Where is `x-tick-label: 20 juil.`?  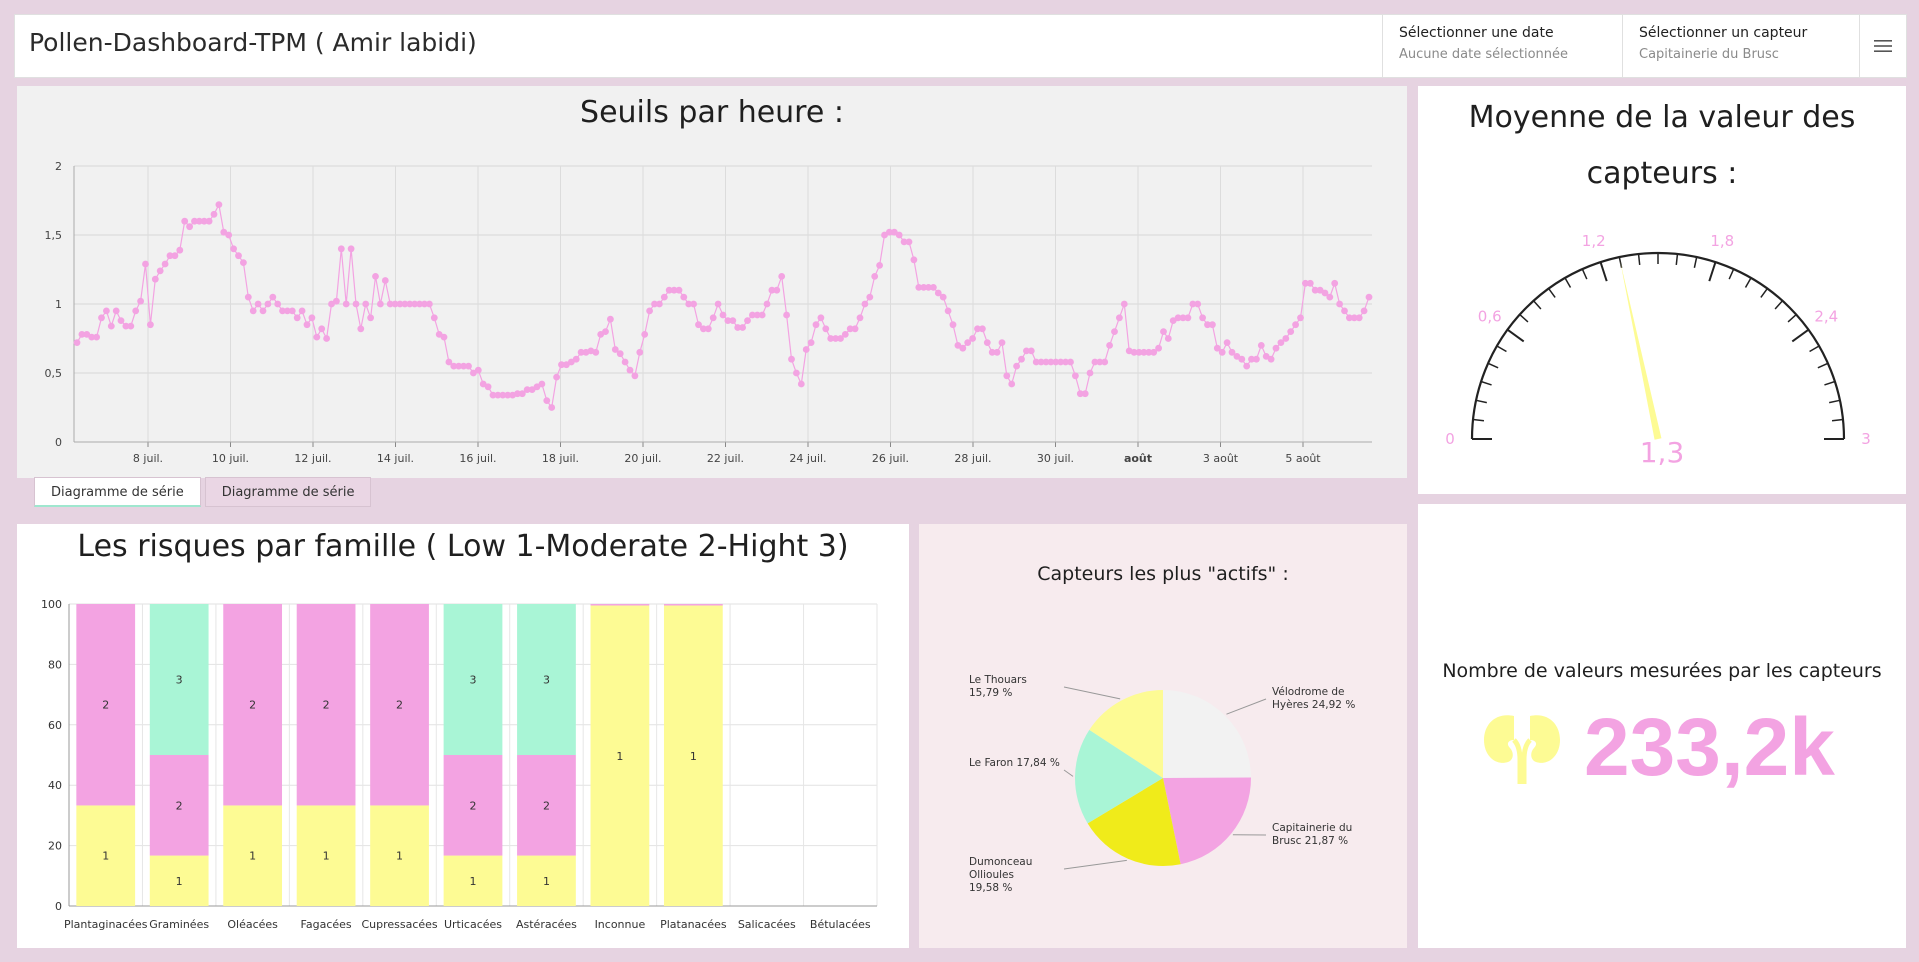
x-tick-label: 20 juil. is located at coordinates (642, 458).